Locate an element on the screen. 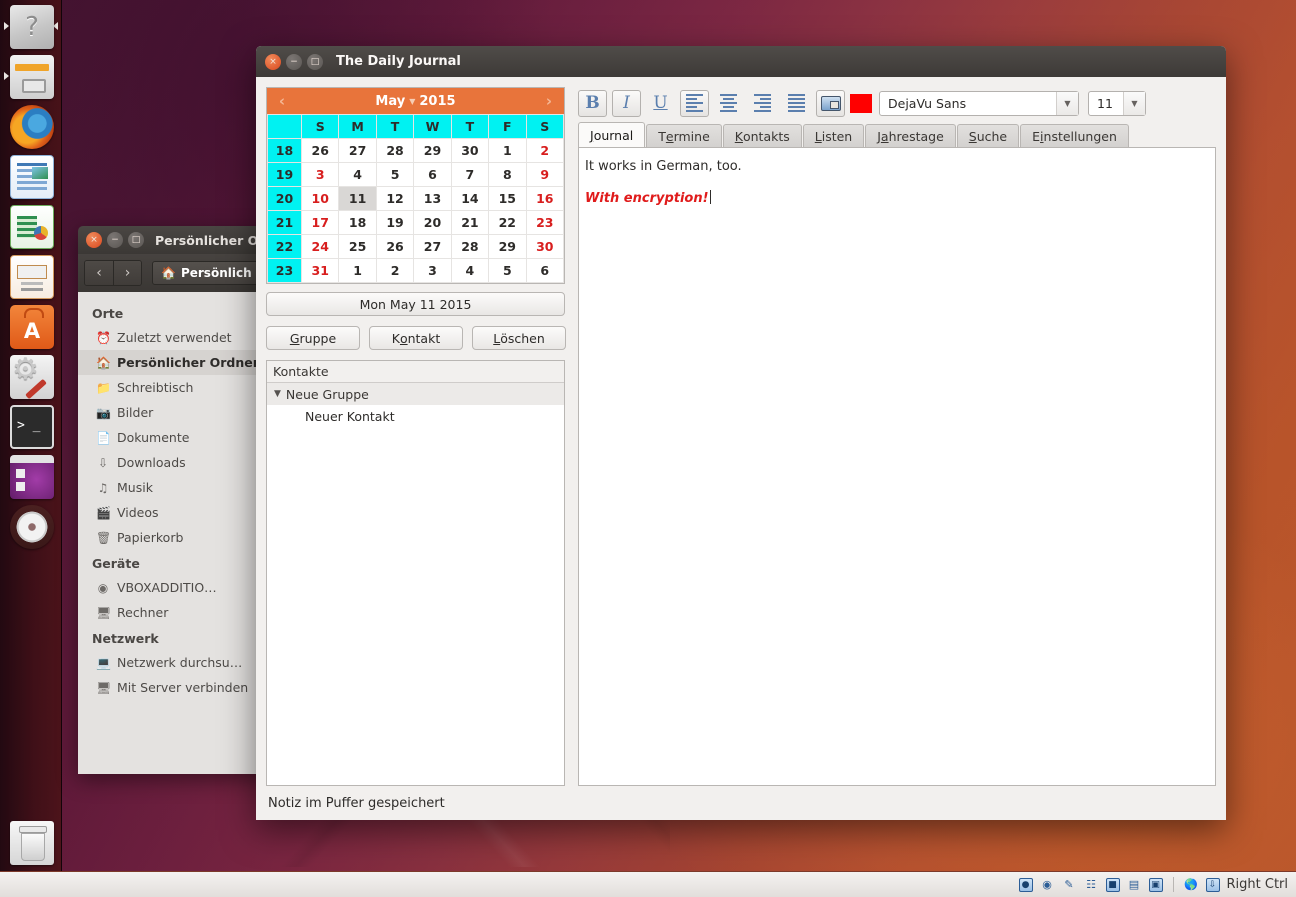 Image resolution: width=1296 pixels, height=897 pixels. calendar-day: 14 is located at coordinates (470, 198).